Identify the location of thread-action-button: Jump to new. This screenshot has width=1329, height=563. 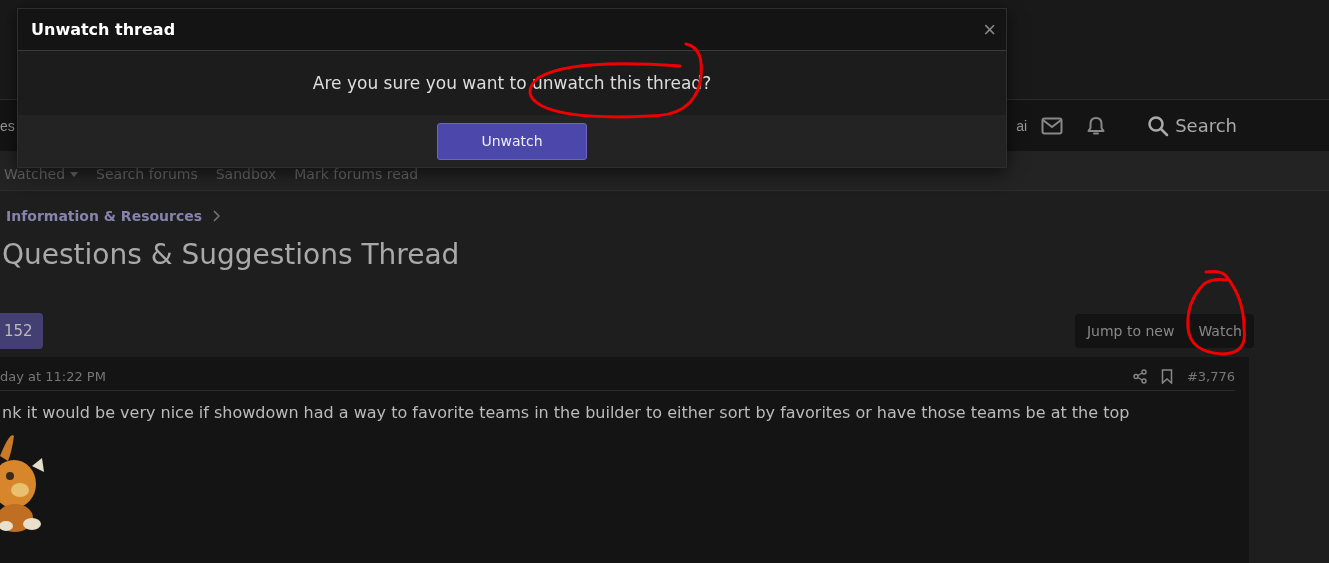
(1131, 331).